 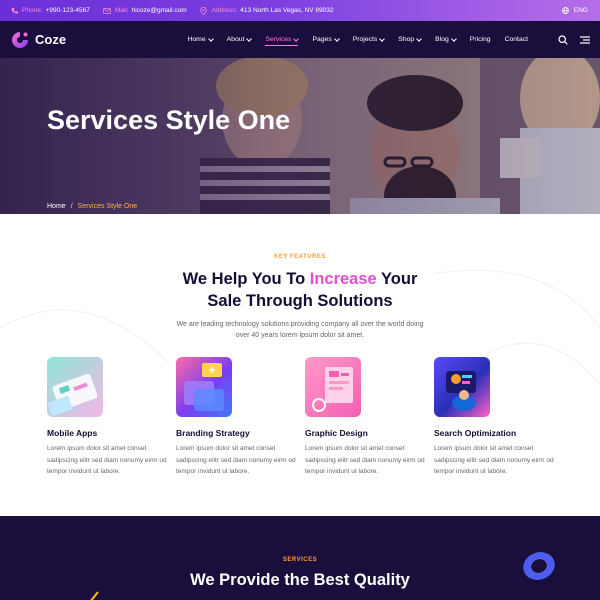 What do you see at coordinates (397, 279) in the screenshot?
I see `features-title-part2: Your` at bounding box center [397, 279].